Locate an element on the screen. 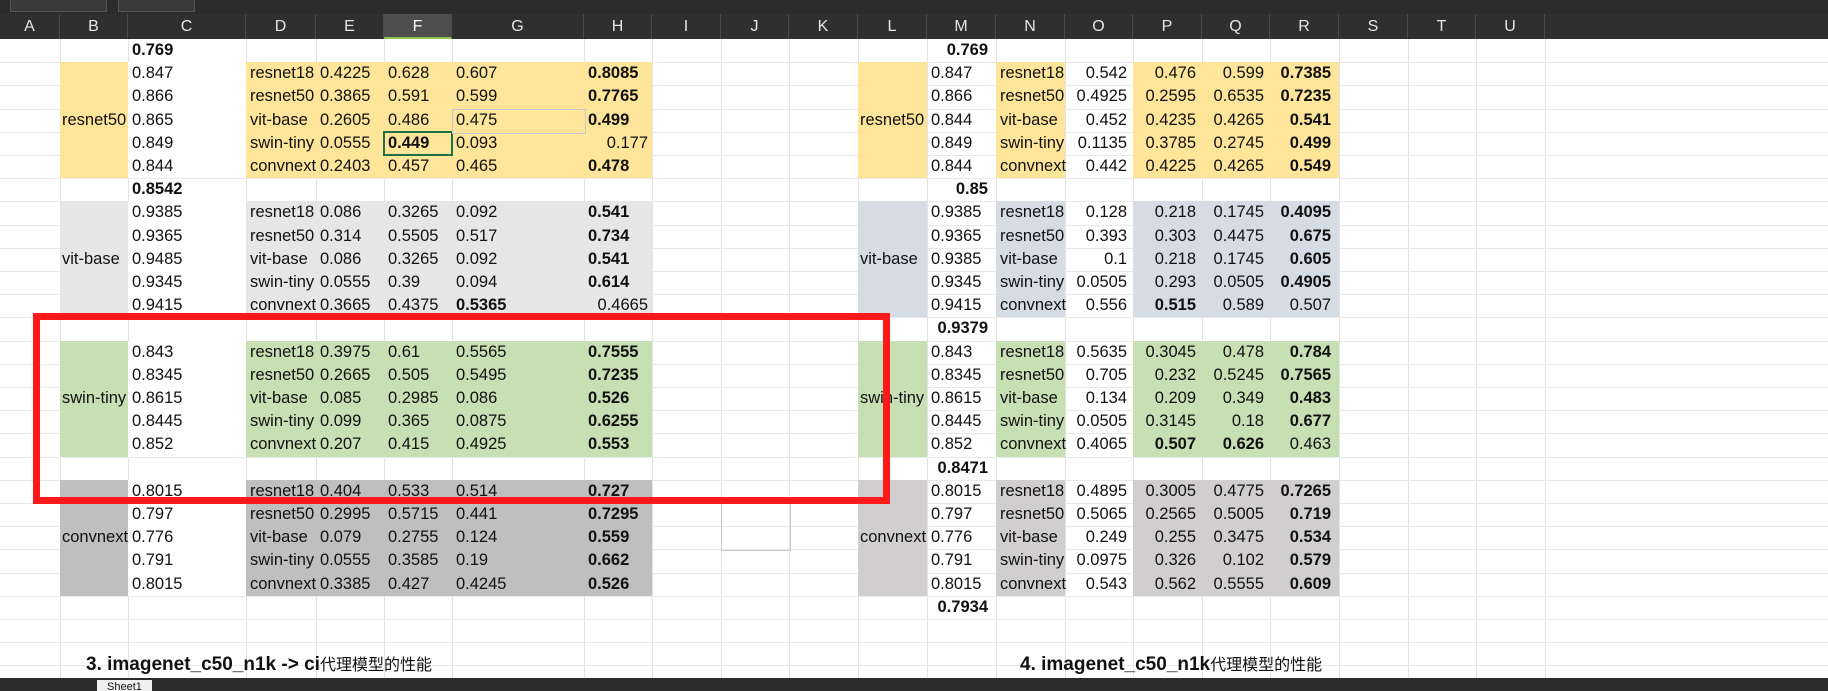 Image resolution: width=1828 pixels, height=691 pixels. acc-cell: 0.9345 is located at coordinates (965, 282).